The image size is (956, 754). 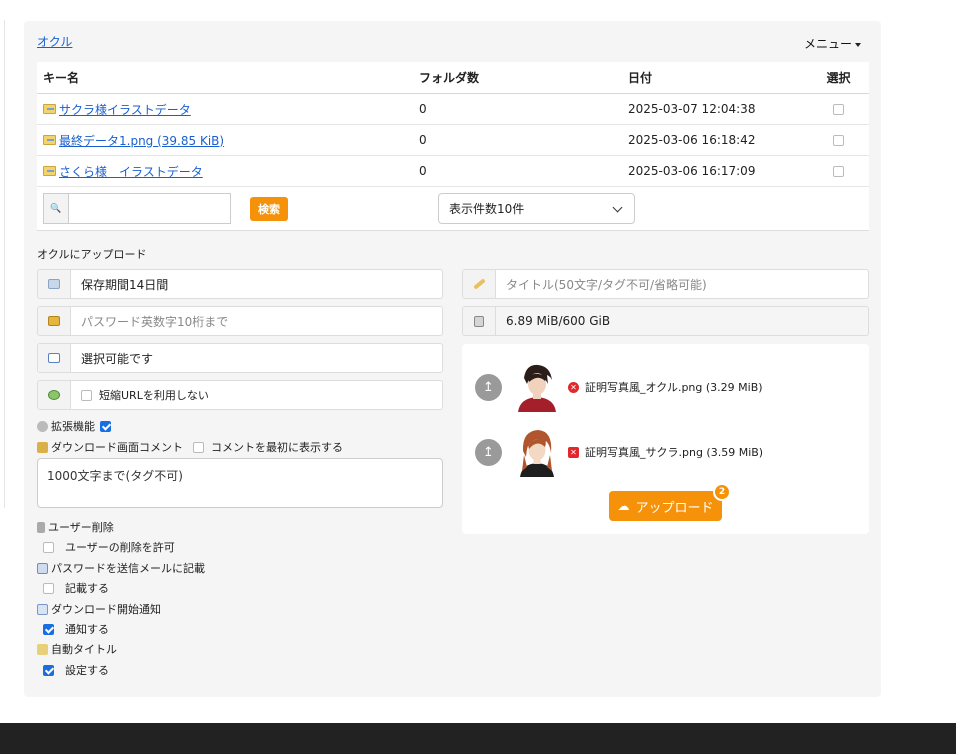 I want to click on capacity-value: 6.89 MiB/600 GiB, so click(x=682, y=321).